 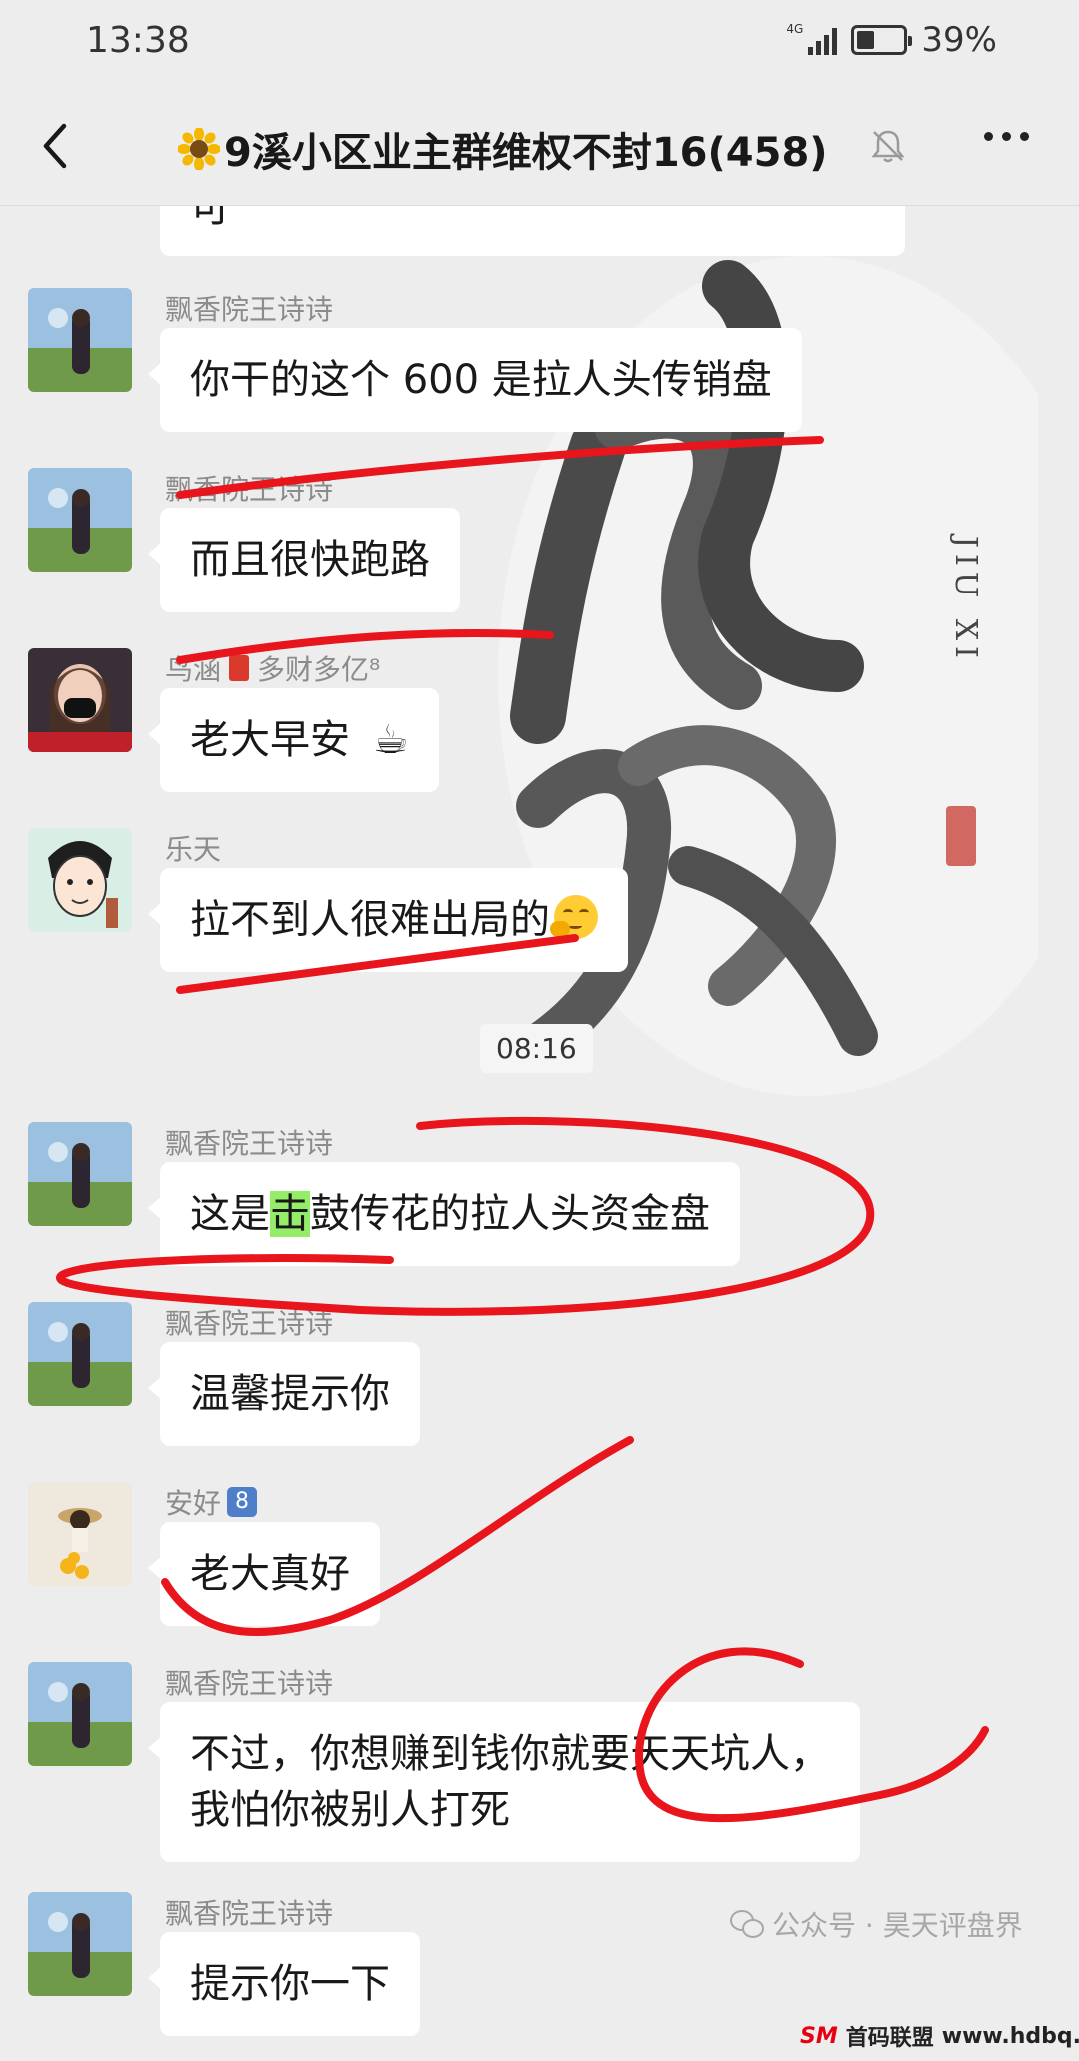 I want to click on sender-name: 鸟涵 多财多亿⁸, so click(x=272, y=668).